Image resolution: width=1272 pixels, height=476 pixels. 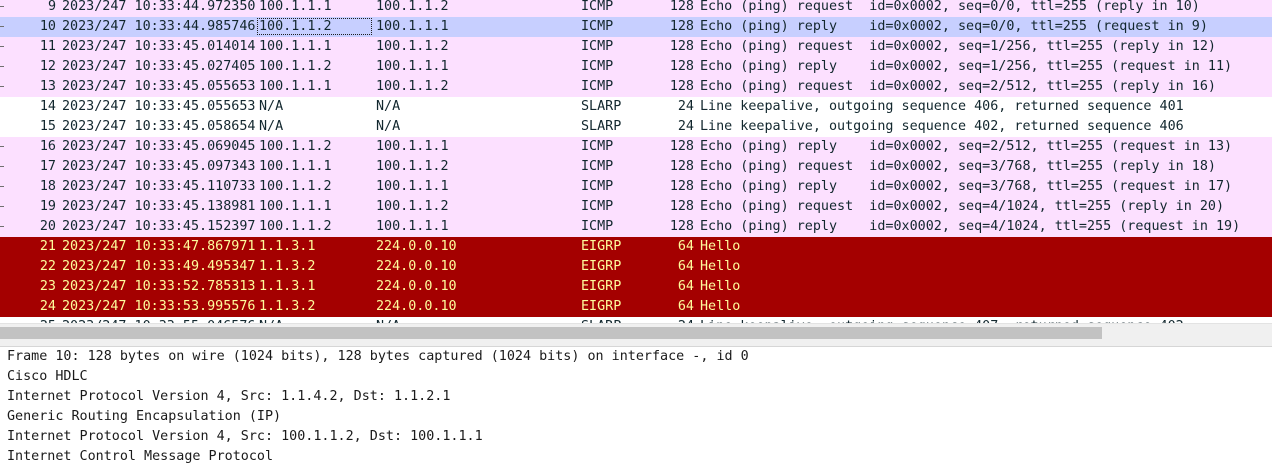 What do you see at coordinates (159, 126) in the screenshot?
I see `packet-time: 2023/247 10:33:45.058654` at bounding box center [159, 126].